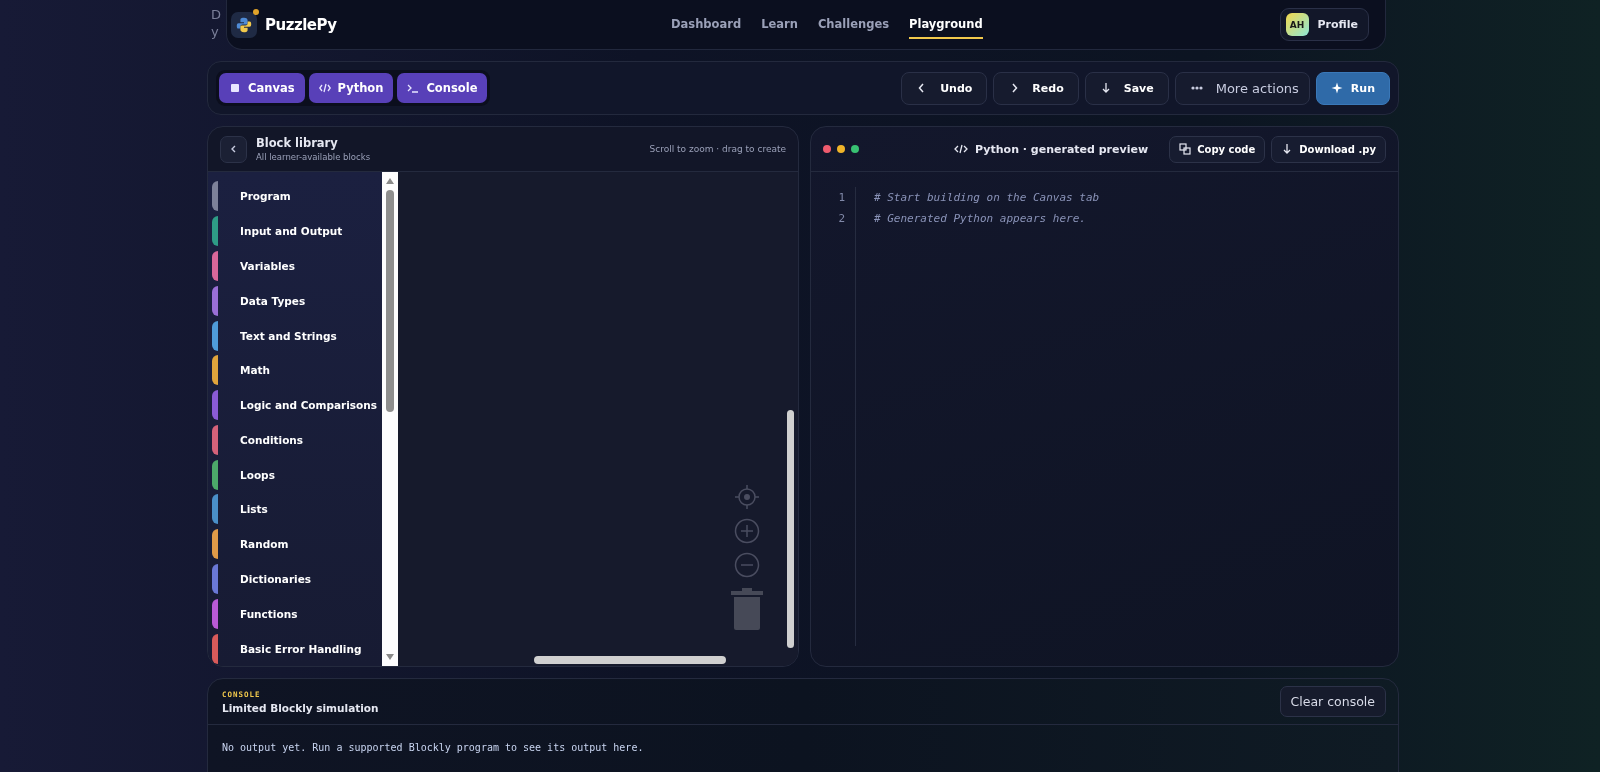 The width and height of the screenshot is (1600, 772). What do you see at coordinates (254, 509) in the screenshot?
I see `category-label: Lists` at bounding box center [254, 509].